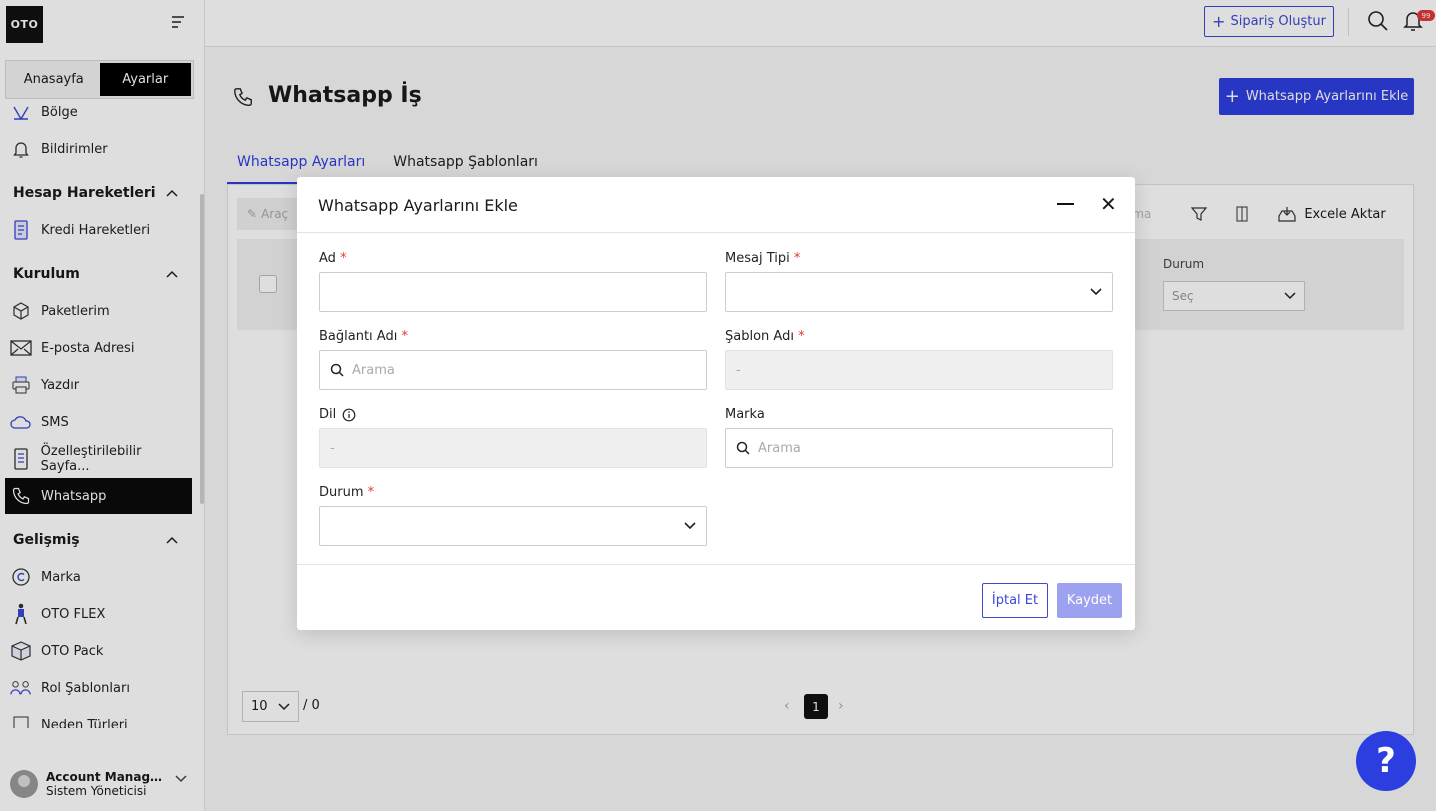 This screenshot has width=1436, height=811. Describe the element at coordinates (513, 370) in the screenshot. I see `baglanti-adi-search: Arama` at that location.